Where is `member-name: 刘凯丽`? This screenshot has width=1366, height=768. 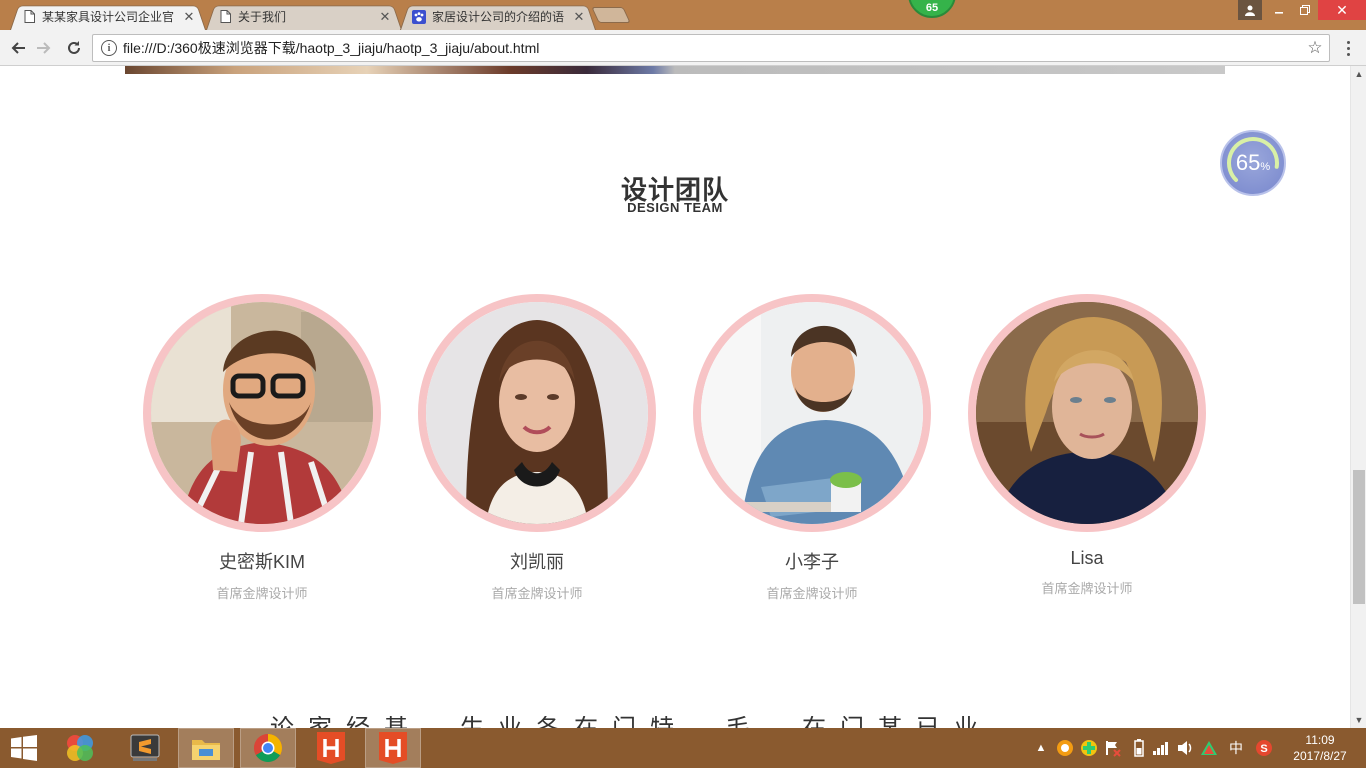
member-name: 刘凯丽 is located at coordinates (537, 562).